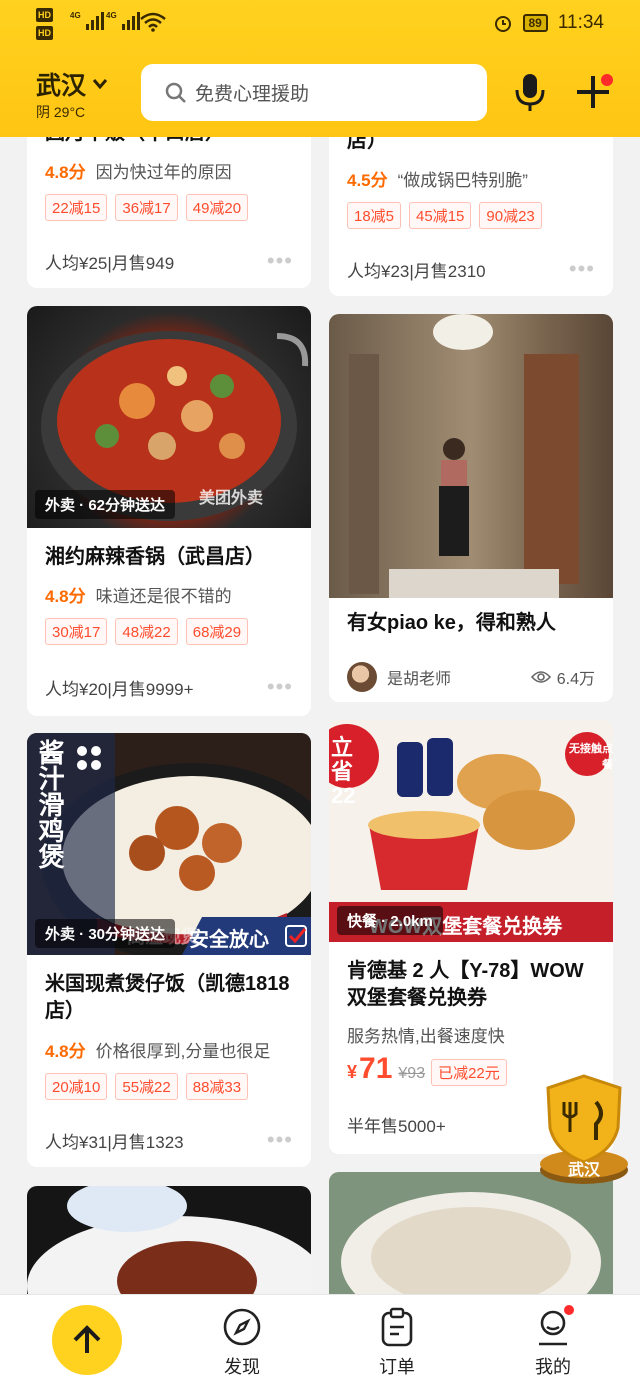 Image resolution: width=640 pixels, height=1386 pixels. I want to click on chevron-down-icon, so click(100, 84).